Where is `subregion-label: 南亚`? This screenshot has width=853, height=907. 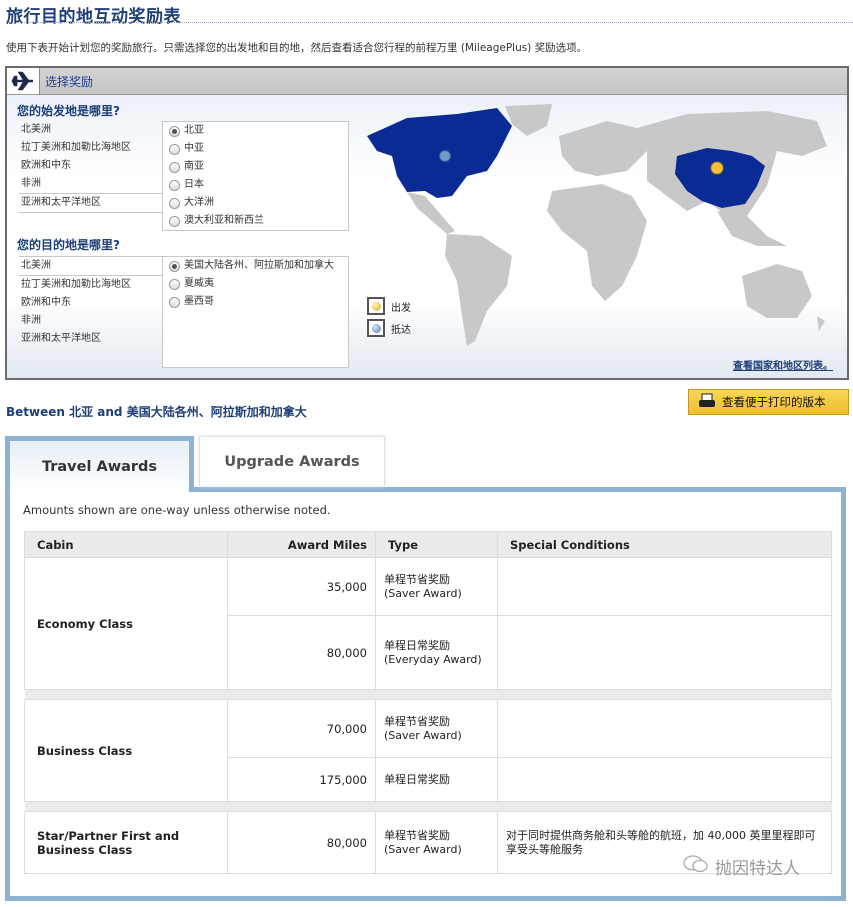 subregion-label: 南亚 is located at coordinates (194, 166).